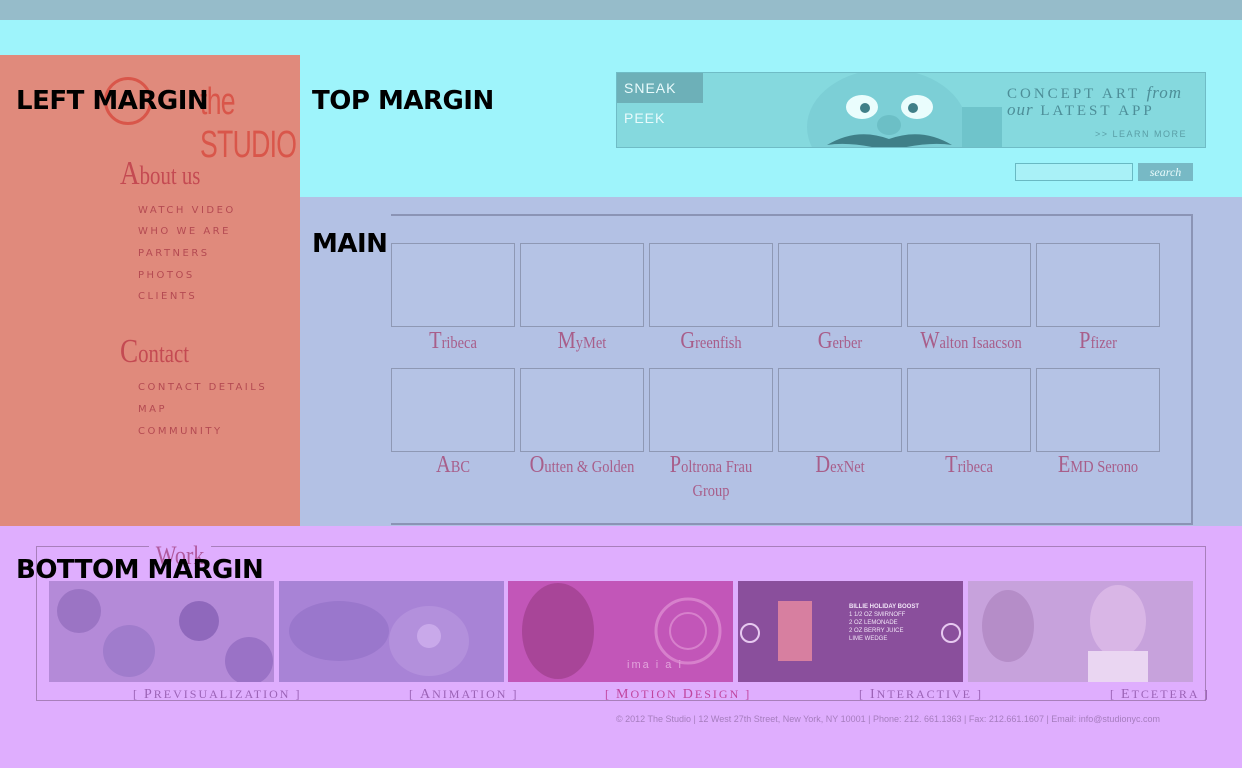 This screenshot has width=1242, height=768. Describe the element at coordinates (1065, 633) in the screenshot. I see `etcetera-image` at that location.